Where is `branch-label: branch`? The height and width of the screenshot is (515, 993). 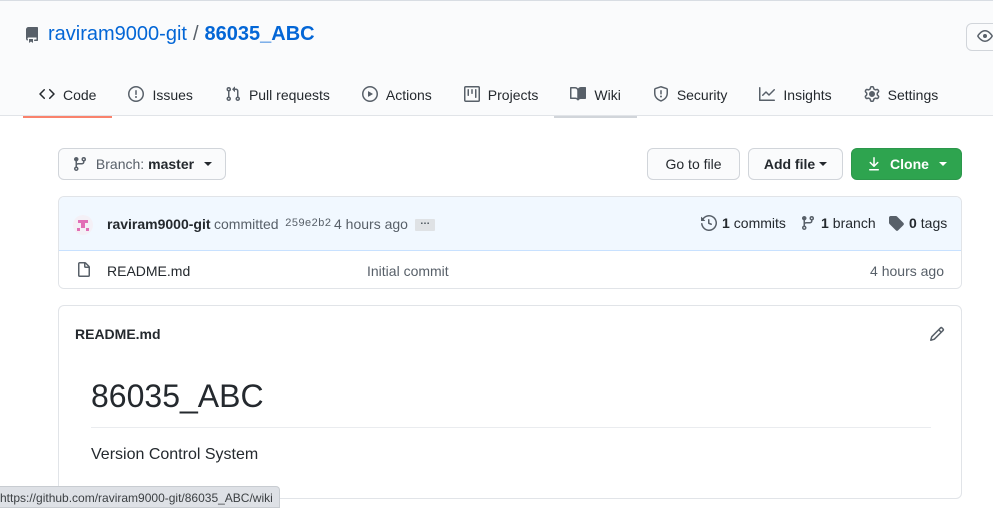
branch-label: branch is located at coordinates (854, 223).